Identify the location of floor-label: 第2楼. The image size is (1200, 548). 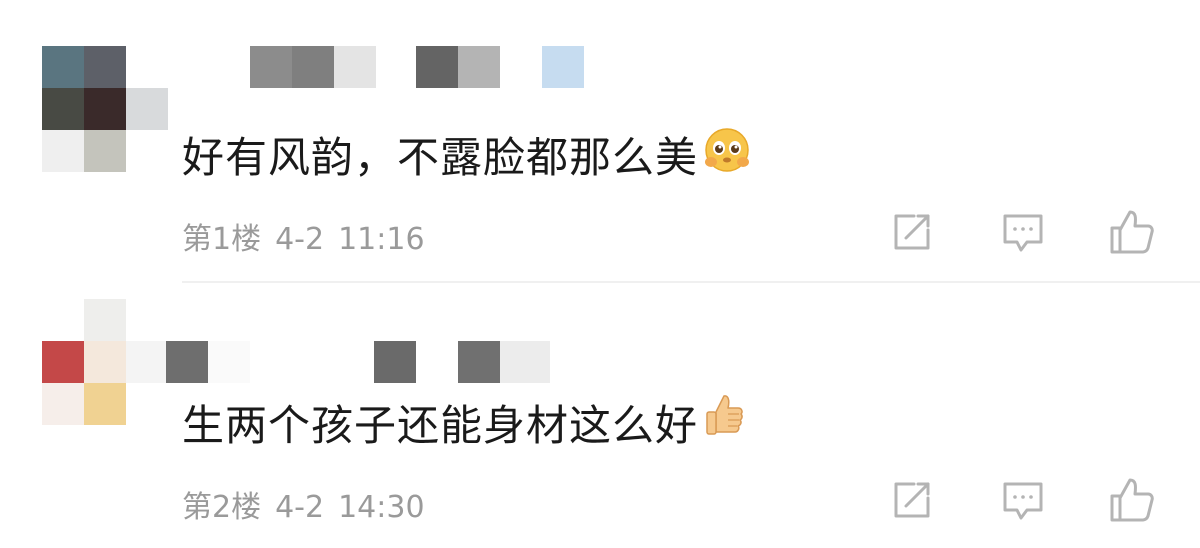
(222, 507).